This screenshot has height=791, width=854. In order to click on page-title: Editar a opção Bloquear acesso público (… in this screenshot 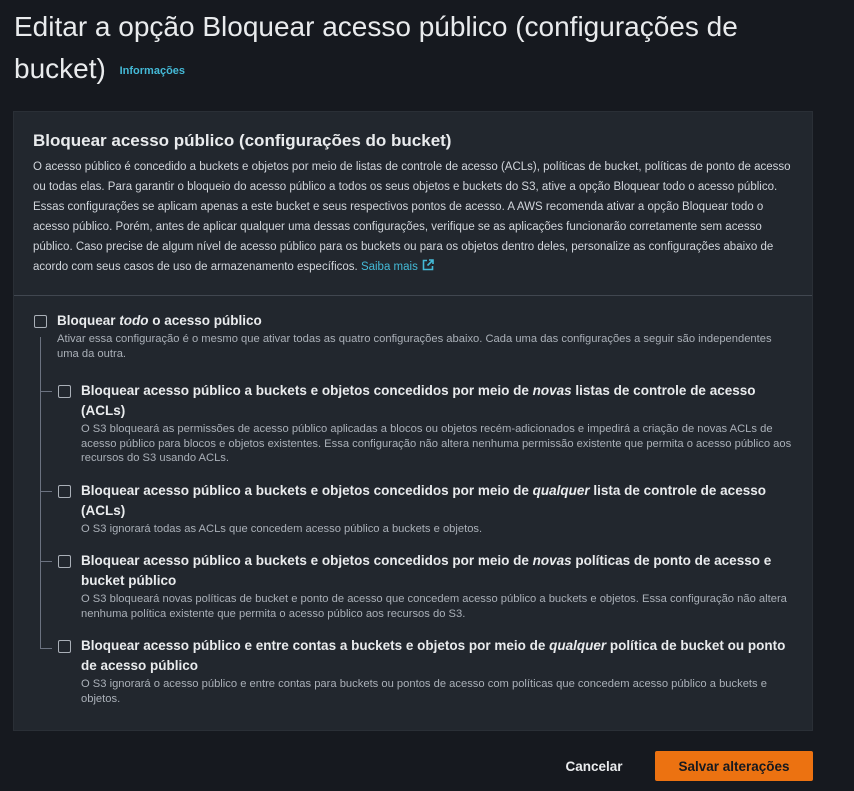, I will do `click(414, 49)`.